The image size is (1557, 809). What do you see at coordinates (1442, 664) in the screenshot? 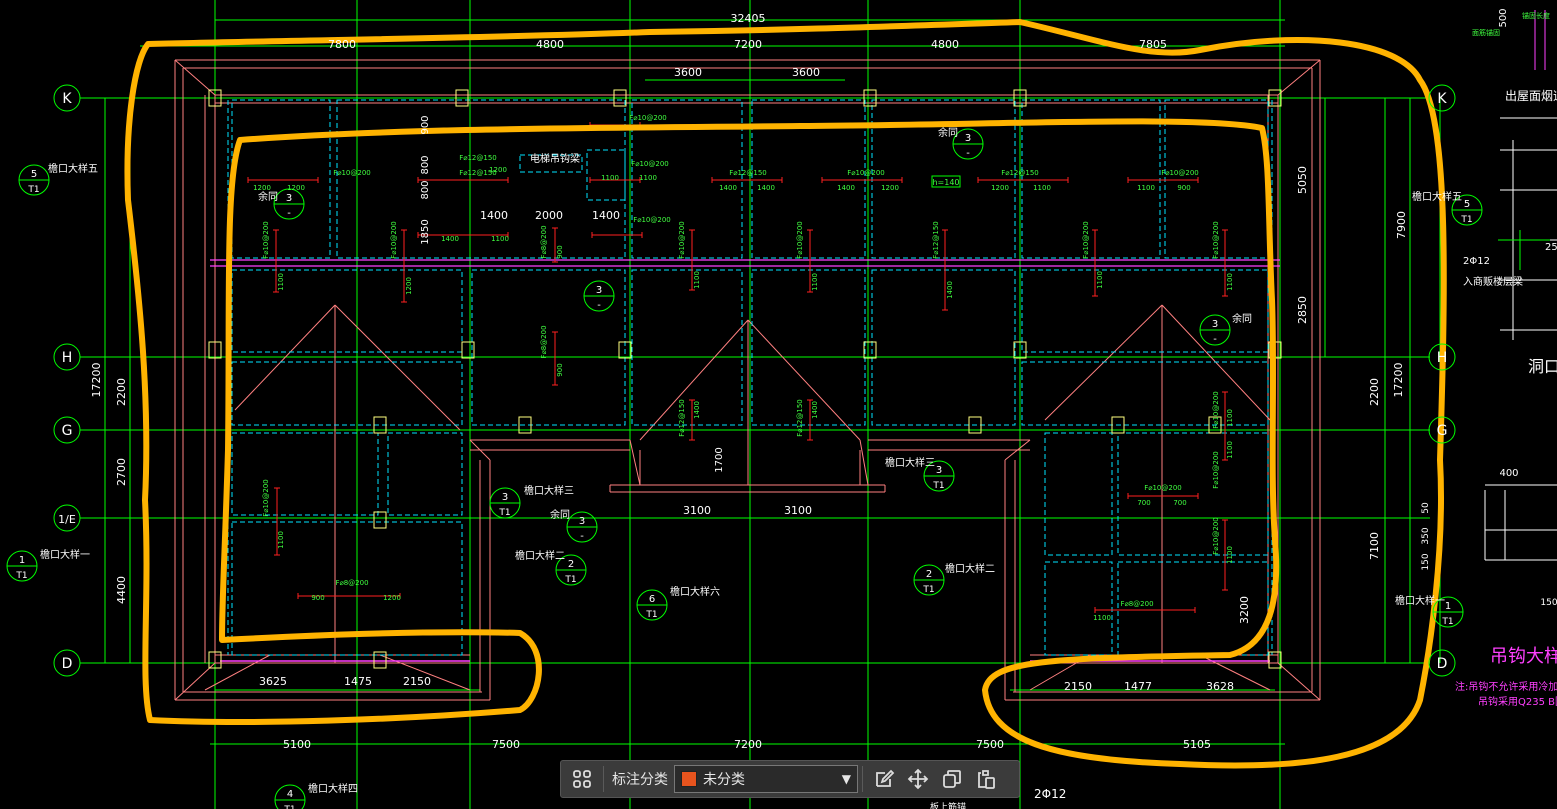
I see `axis-label-right: D` at bounding box center [1442, 664].